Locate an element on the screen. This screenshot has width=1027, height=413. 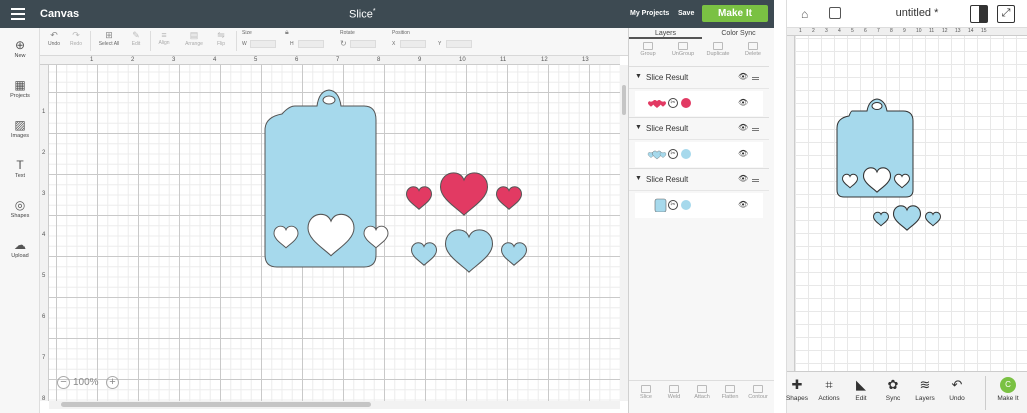
save-button: Save is located at coordinates (686, 13).